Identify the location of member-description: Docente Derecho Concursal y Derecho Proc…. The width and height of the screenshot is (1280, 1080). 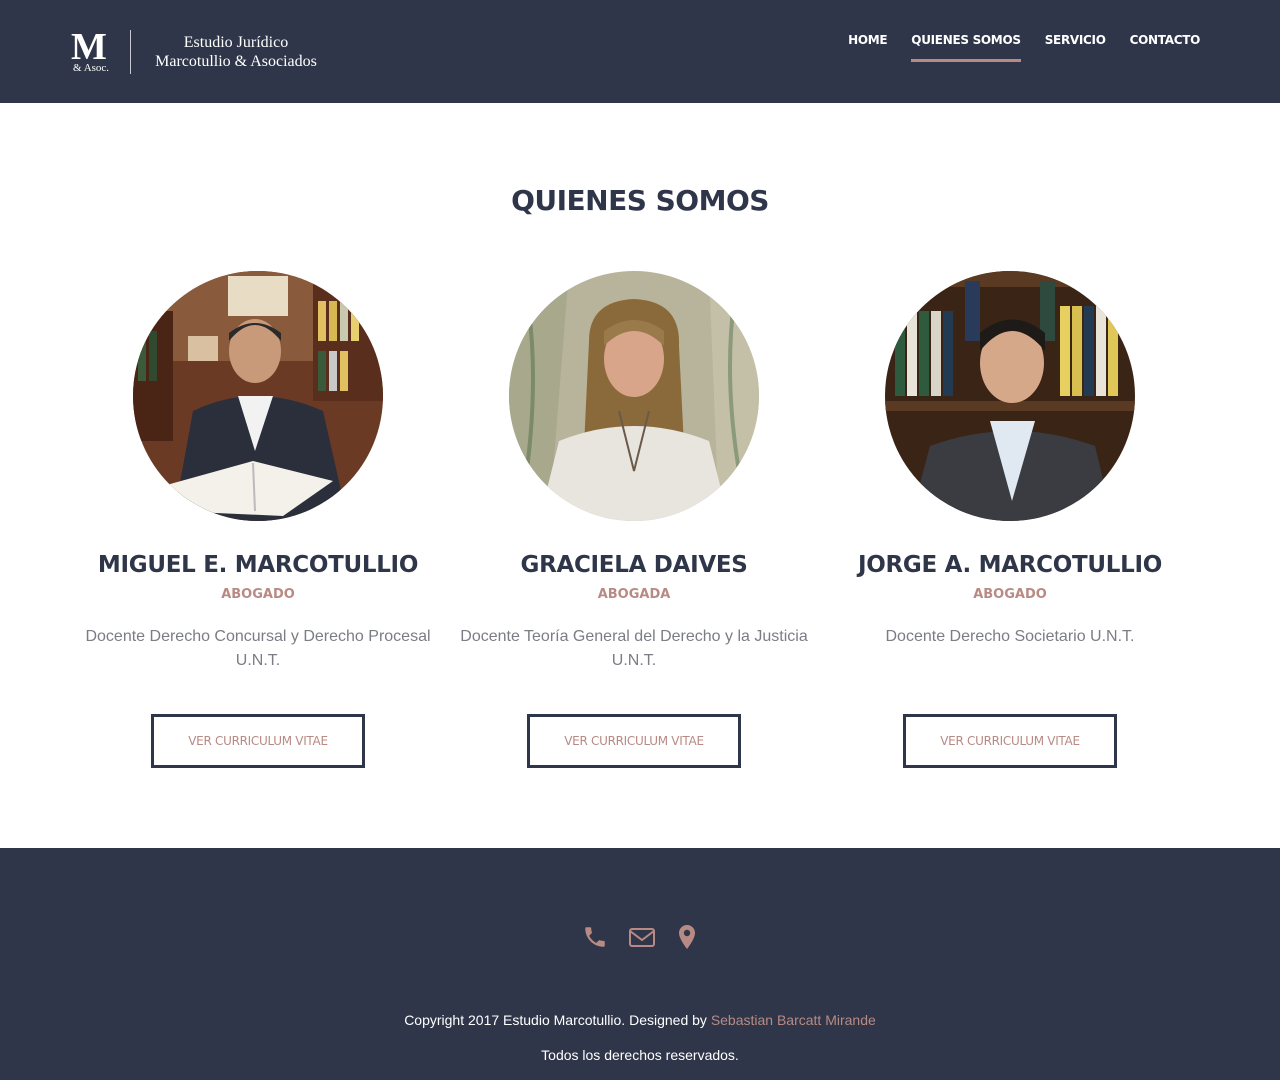
(258, 648).